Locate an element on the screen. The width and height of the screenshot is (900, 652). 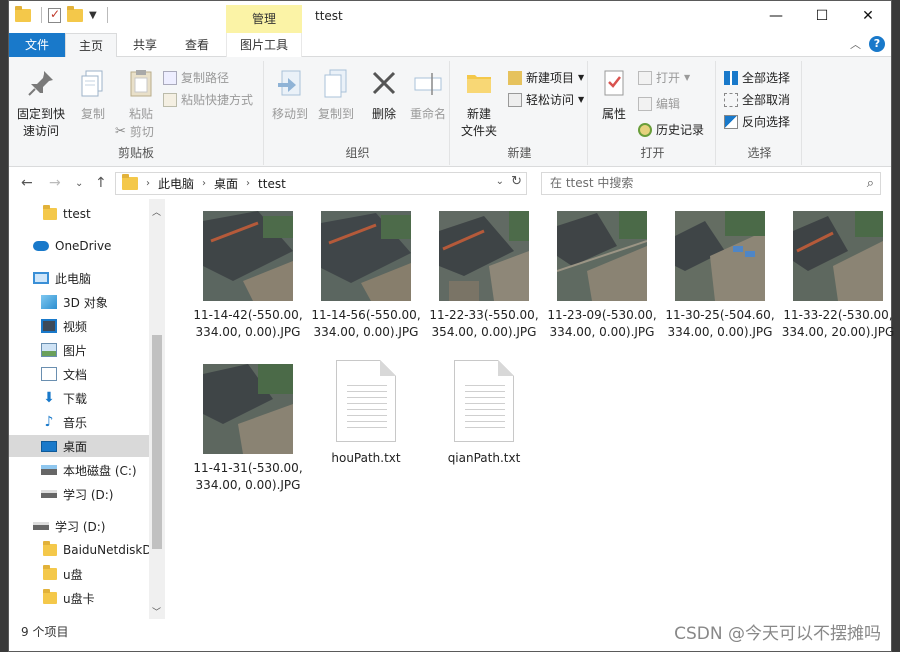
move-to-button: 移动到 is located at coordinates (290, 94).